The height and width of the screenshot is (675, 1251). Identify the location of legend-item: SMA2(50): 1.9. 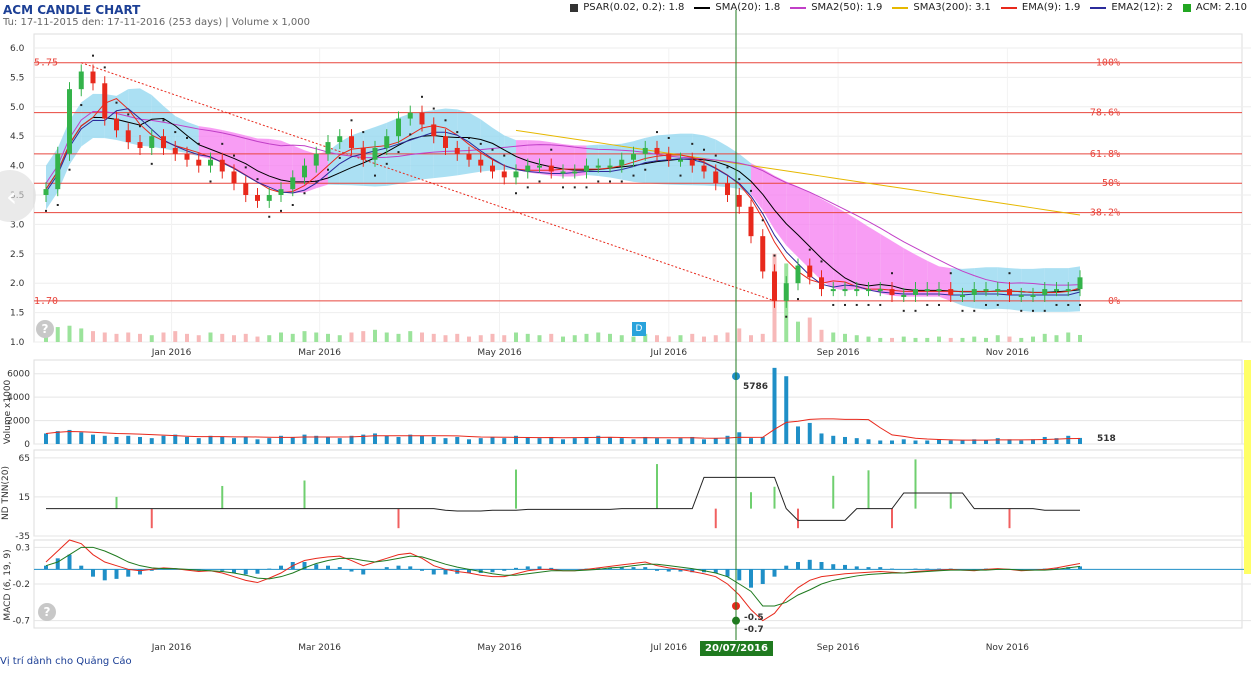
(836, 7).